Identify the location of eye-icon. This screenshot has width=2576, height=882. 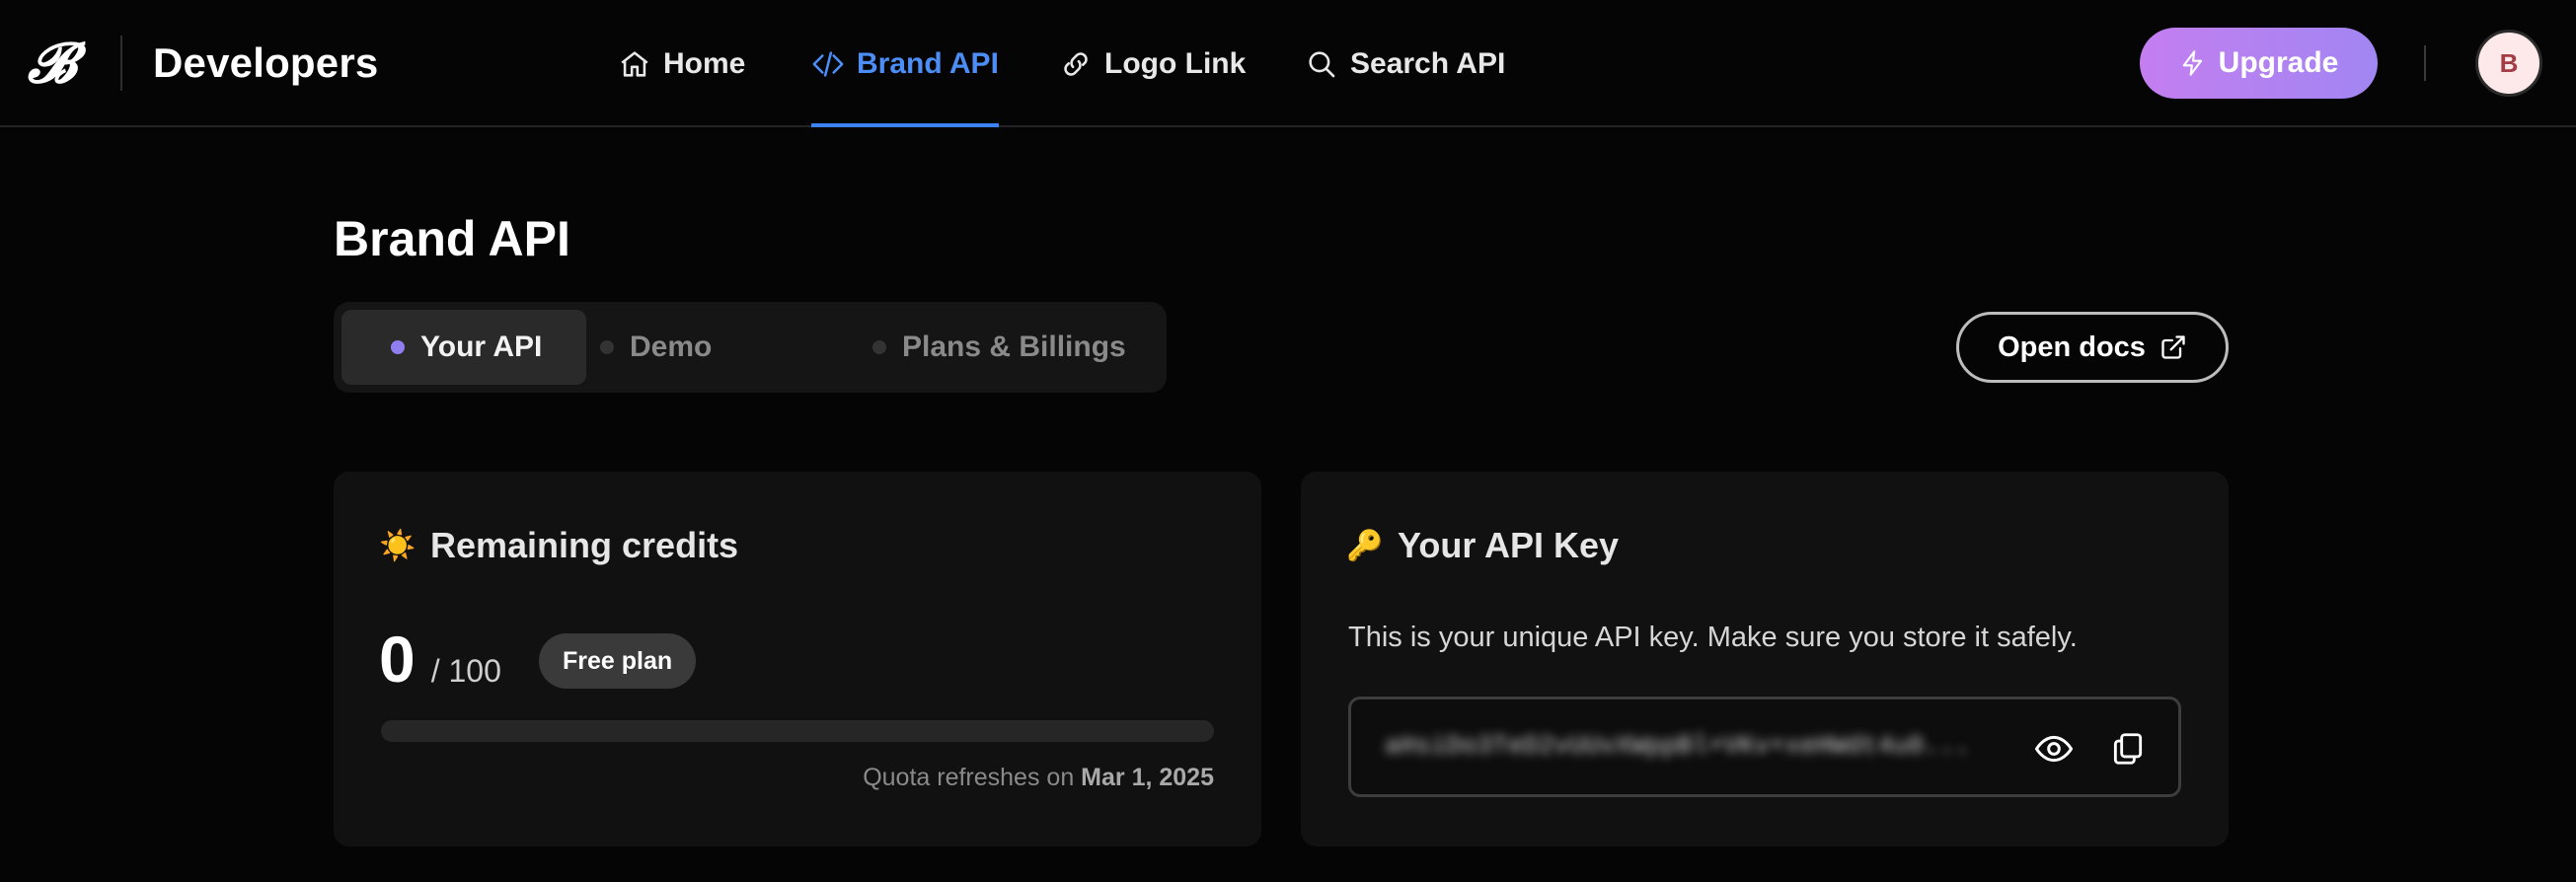
(2054, 749).